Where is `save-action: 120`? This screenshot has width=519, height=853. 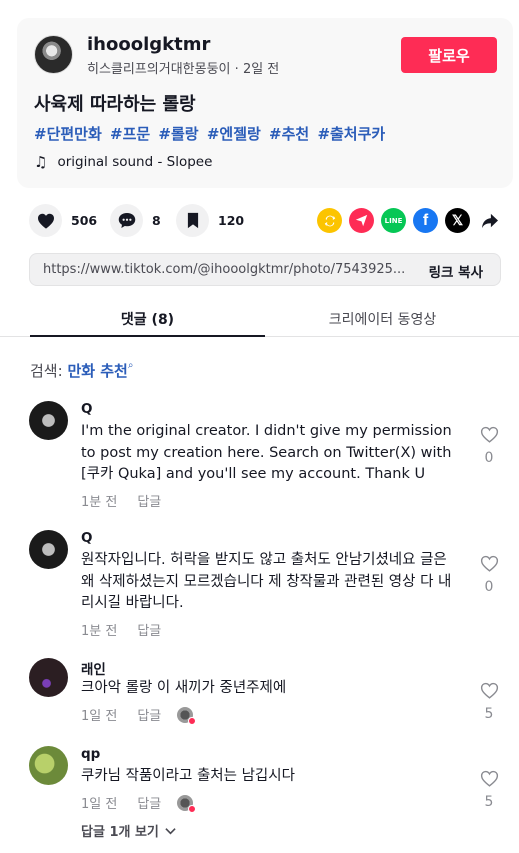 save-action: 120 is located at coordinates (210, 220).